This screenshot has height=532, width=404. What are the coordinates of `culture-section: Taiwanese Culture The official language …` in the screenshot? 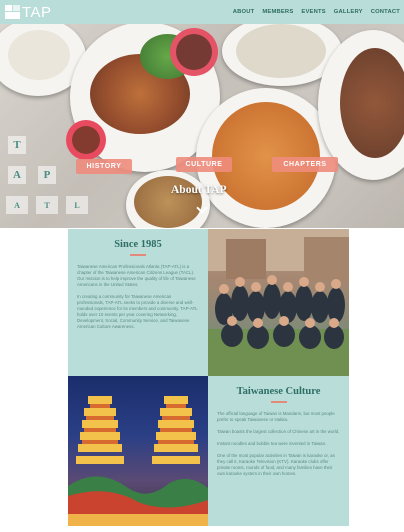 It's located at (278, 451).